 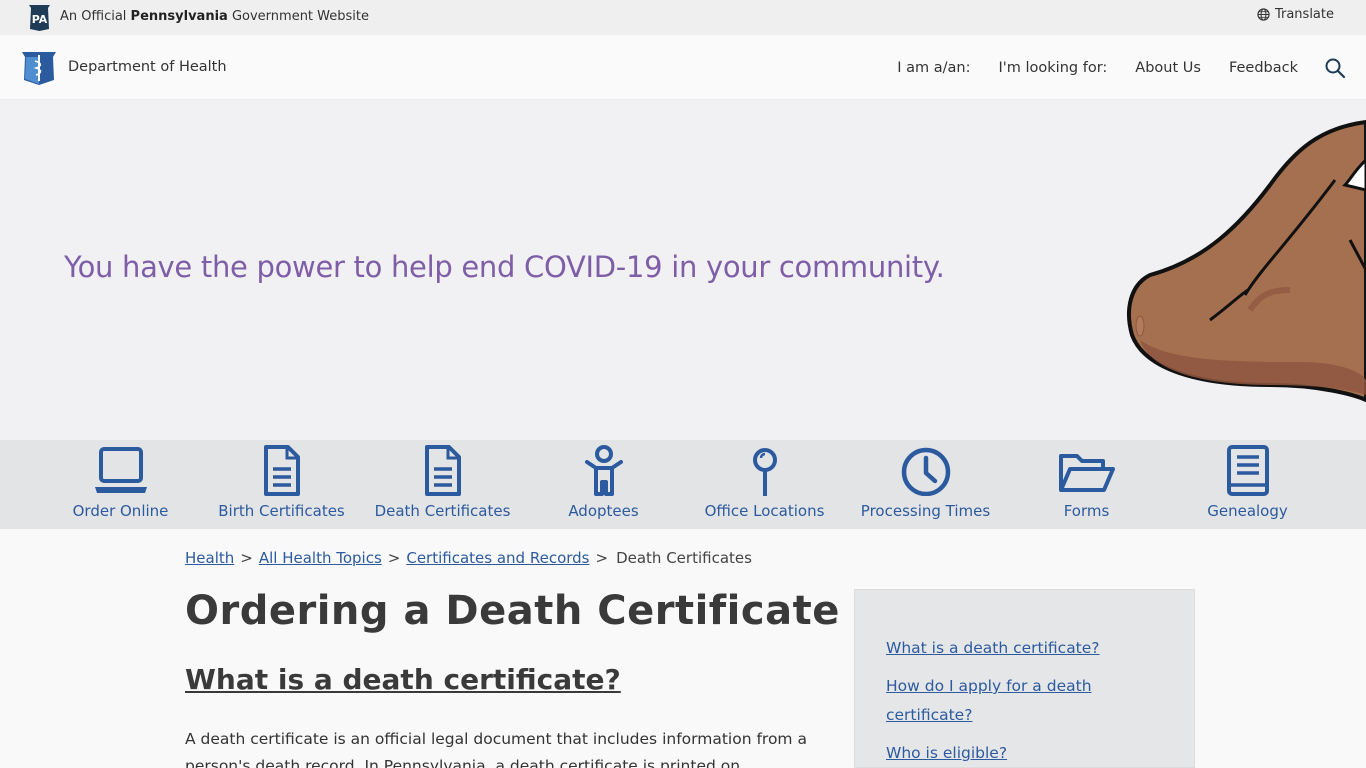 I want to click on nav-feedback: Feedback, so click(x=1263, y=68).